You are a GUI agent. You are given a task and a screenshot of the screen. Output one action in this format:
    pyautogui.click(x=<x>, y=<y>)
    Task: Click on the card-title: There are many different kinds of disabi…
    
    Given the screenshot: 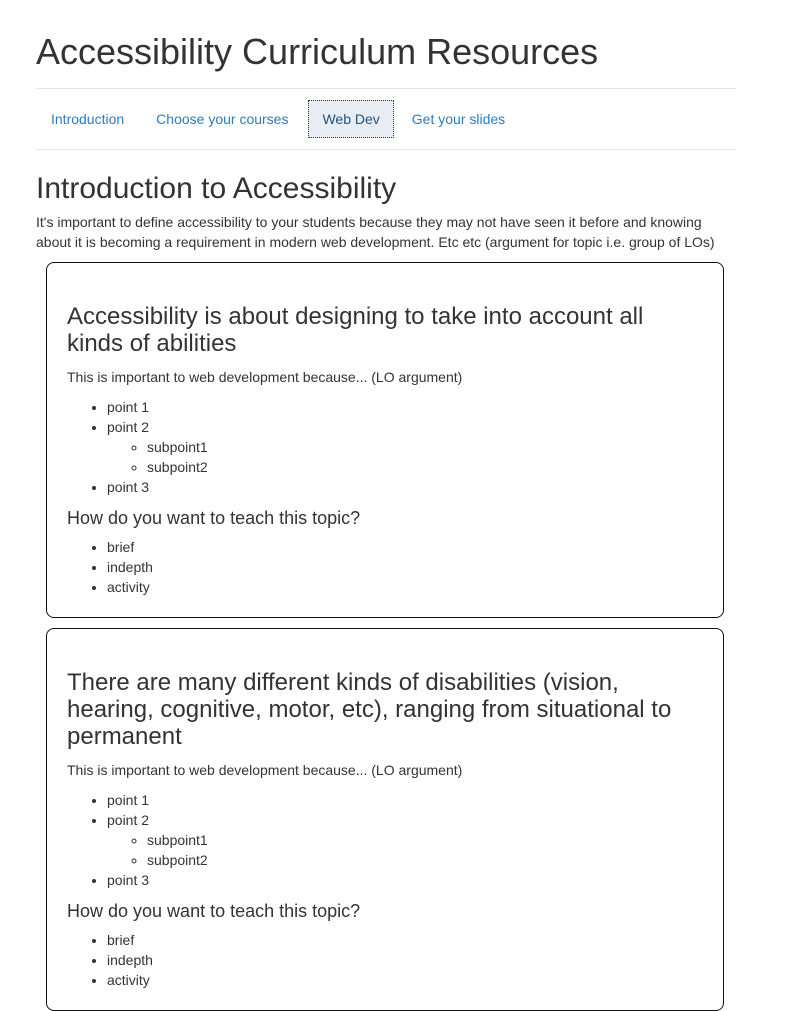 What is the action you would take?
    pyautogui.click(x=369, y=709)
    